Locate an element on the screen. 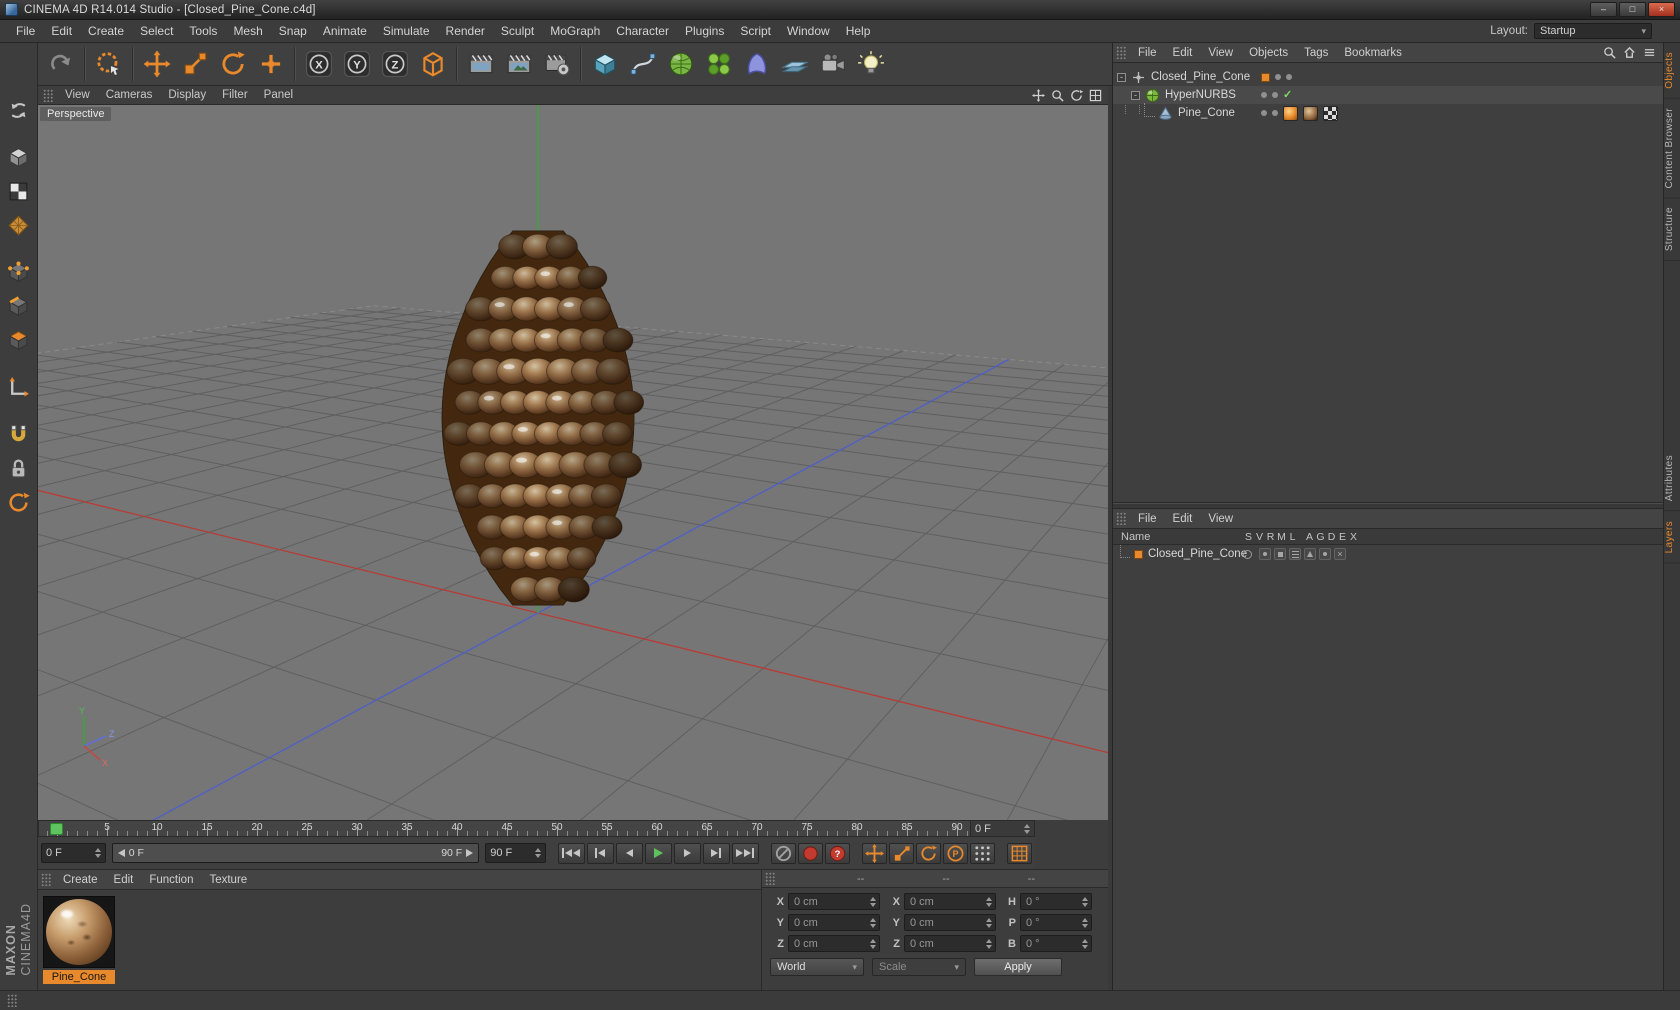 The height and width of the screenshot is (1010, 1680). viewport-menu-view: View is located at coordinates (77, 95).